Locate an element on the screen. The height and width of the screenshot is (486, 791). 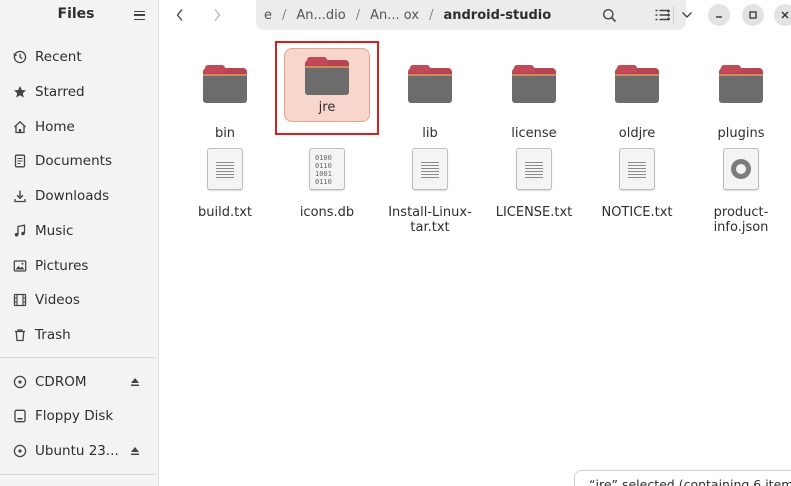
file-item-notice-txt: NOTICE.txt is located at coordinates (637, 176).